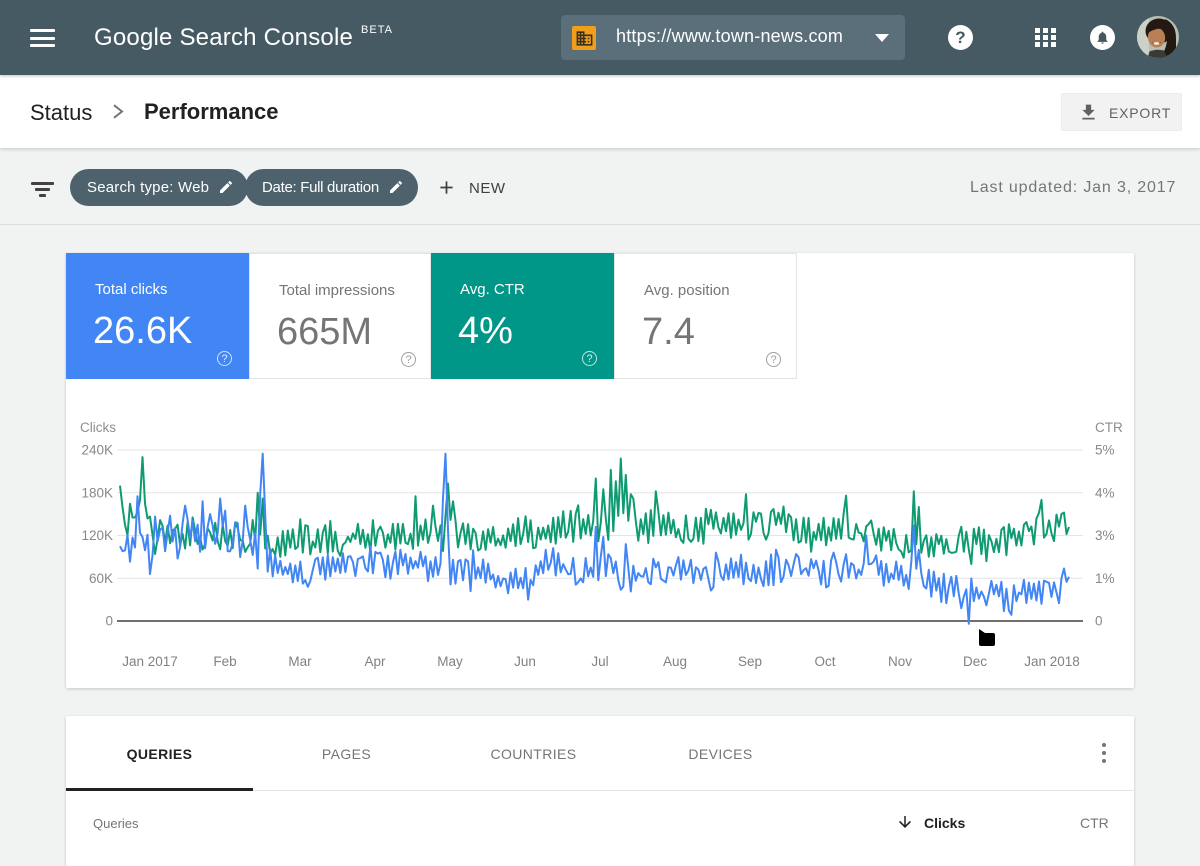 The width and height of the screenshot is (1200, 866). Describe the element at coordinates (375, 661) in the screenshot. I see `svg-text: Apr` at that location.